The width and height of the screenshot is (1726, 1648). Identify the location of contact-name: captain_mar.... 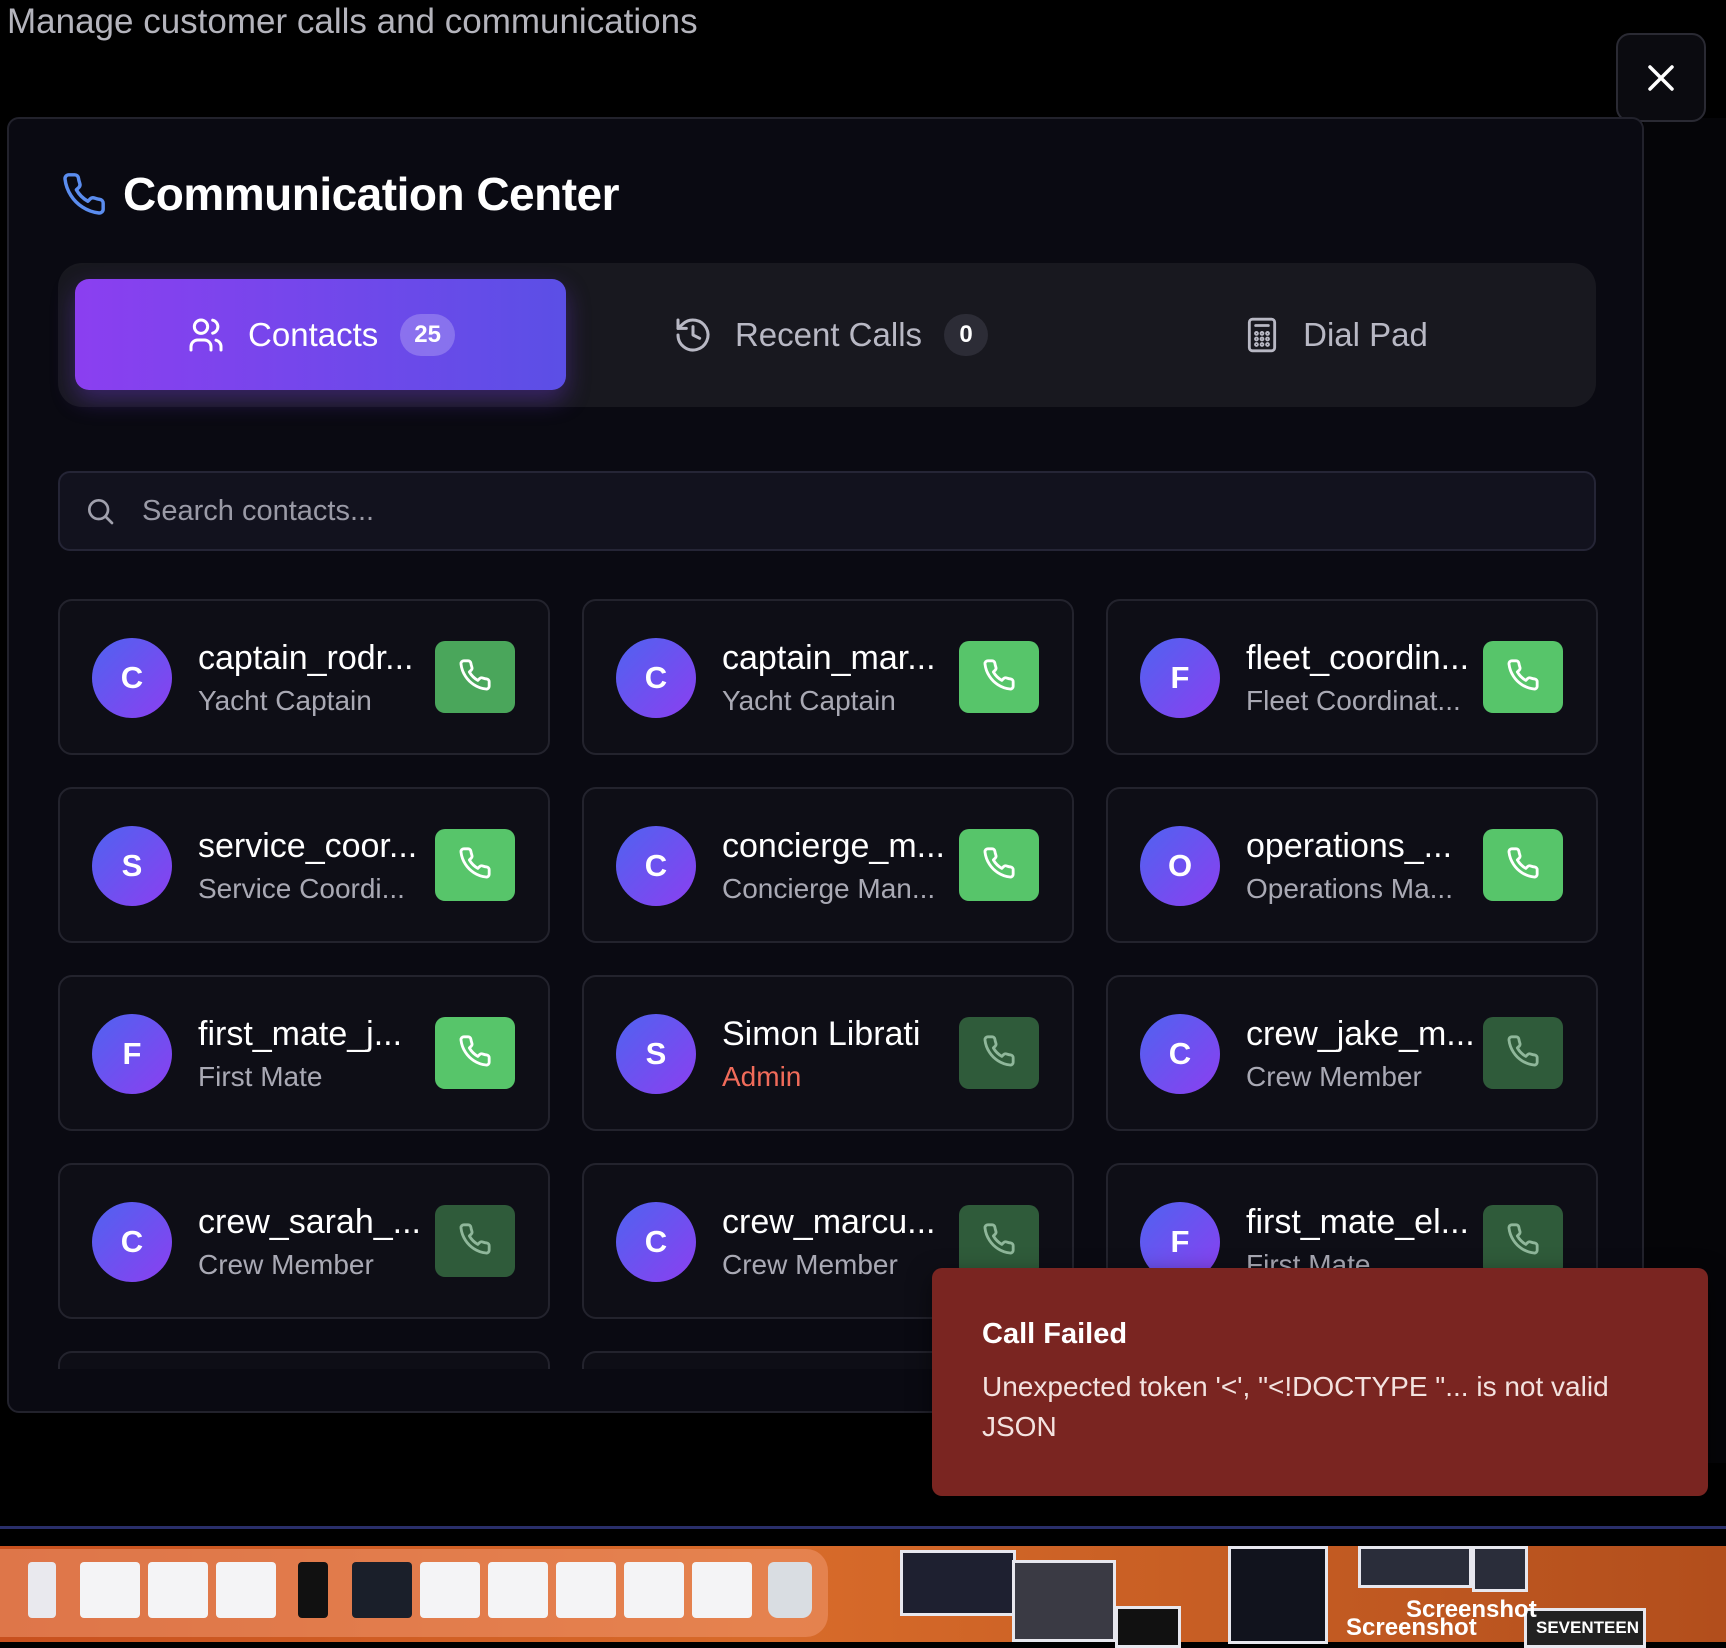
(829, 658).